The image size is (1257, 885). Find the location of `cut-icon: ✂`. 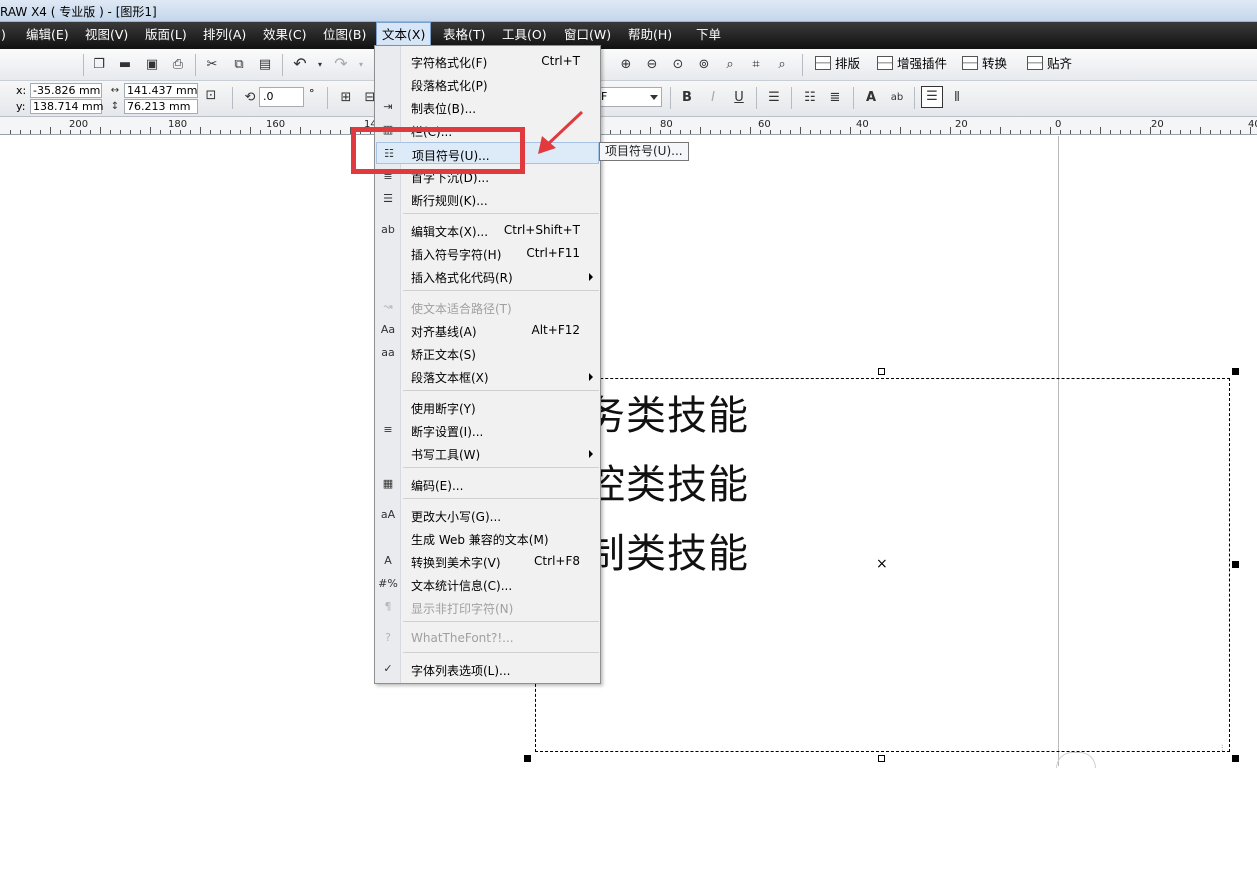

cut-icon: ✂ is located at coordinates (212, 65).